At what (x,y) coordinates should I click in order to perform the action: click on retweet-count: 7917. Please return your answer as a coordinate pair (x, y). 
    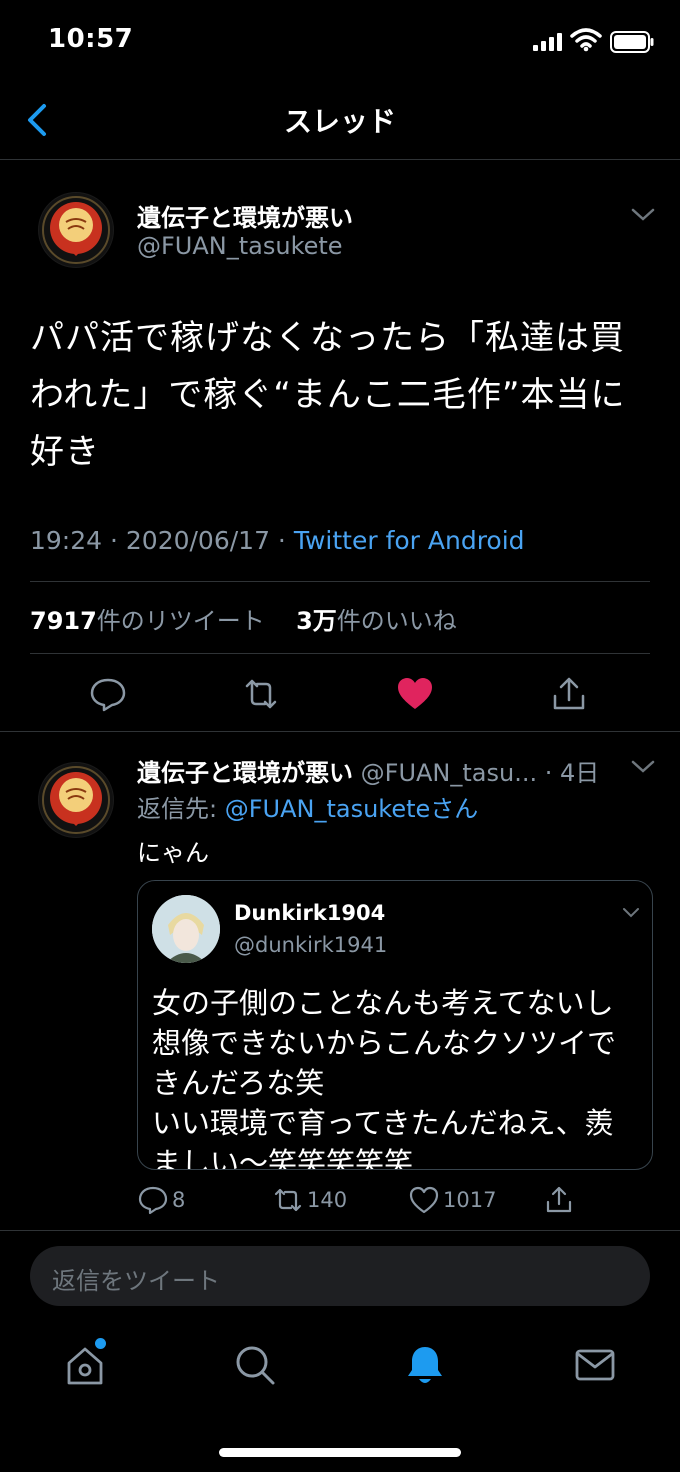
    Looking at the image, I should click on (63, 621).